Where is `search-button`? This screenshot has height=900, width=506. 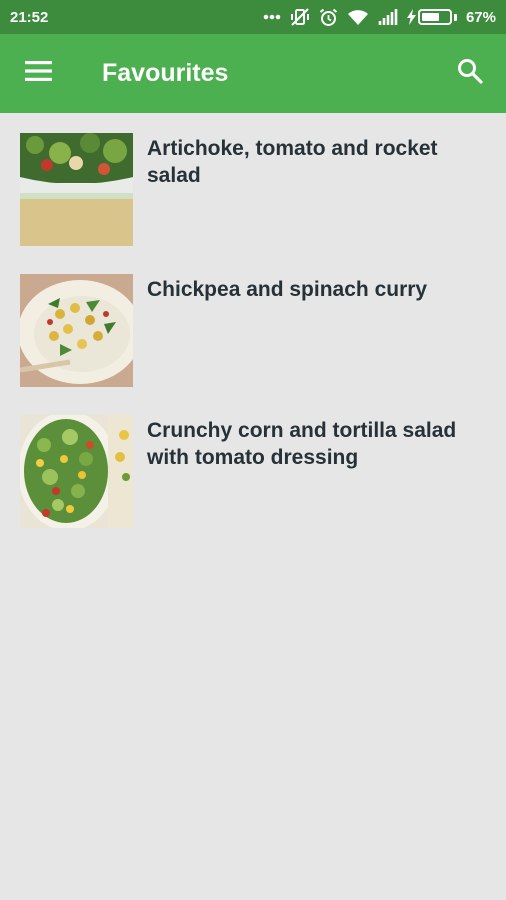 search-button is located at coordinates (470, 73).